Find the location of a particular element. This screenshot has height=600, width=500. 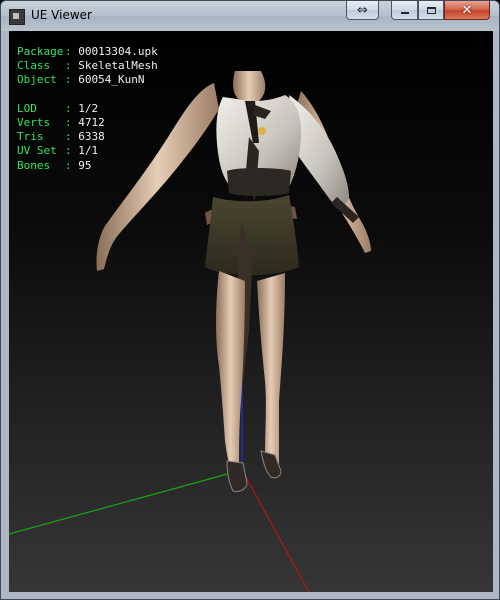

info-row-bones: Bones: 95 is located at coordinates (54, 165).